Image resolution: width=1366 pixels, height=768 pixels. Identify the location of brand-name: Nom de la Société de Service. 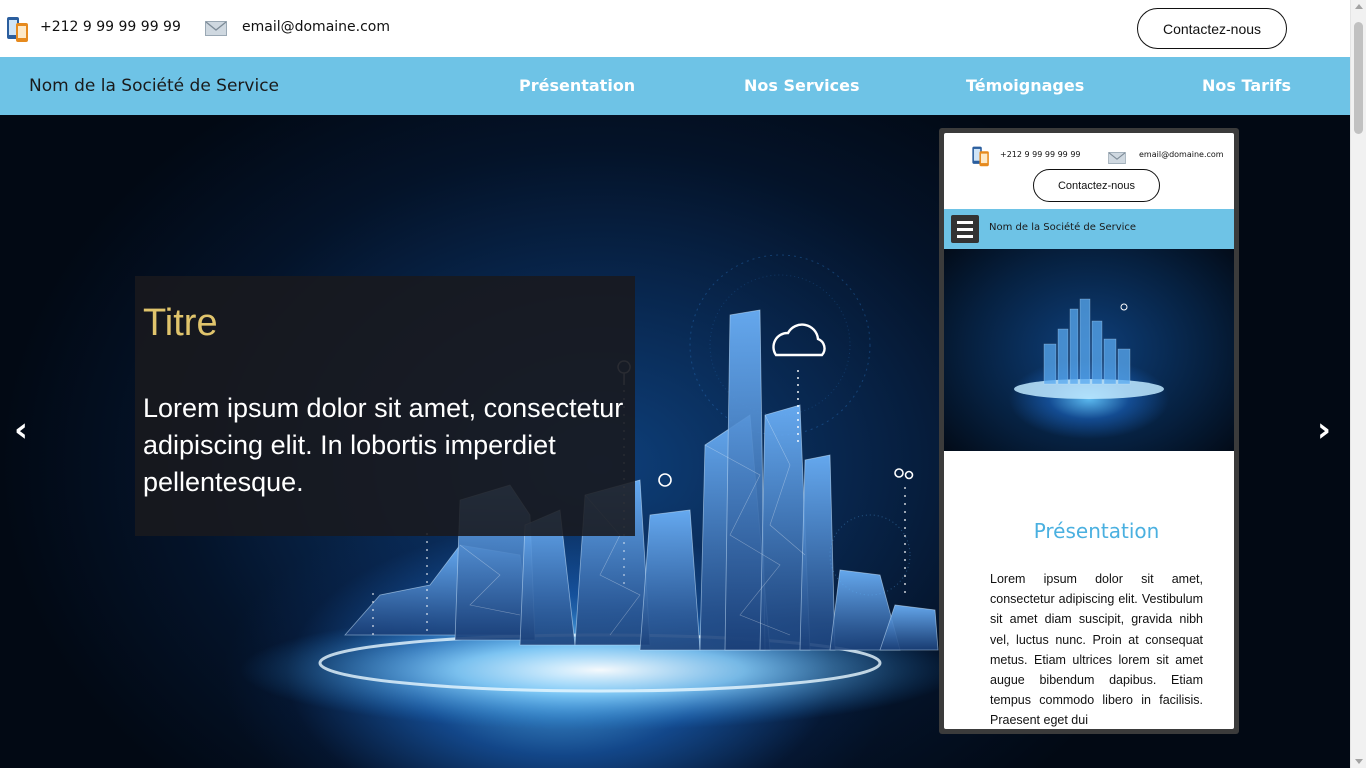
(154, 86).